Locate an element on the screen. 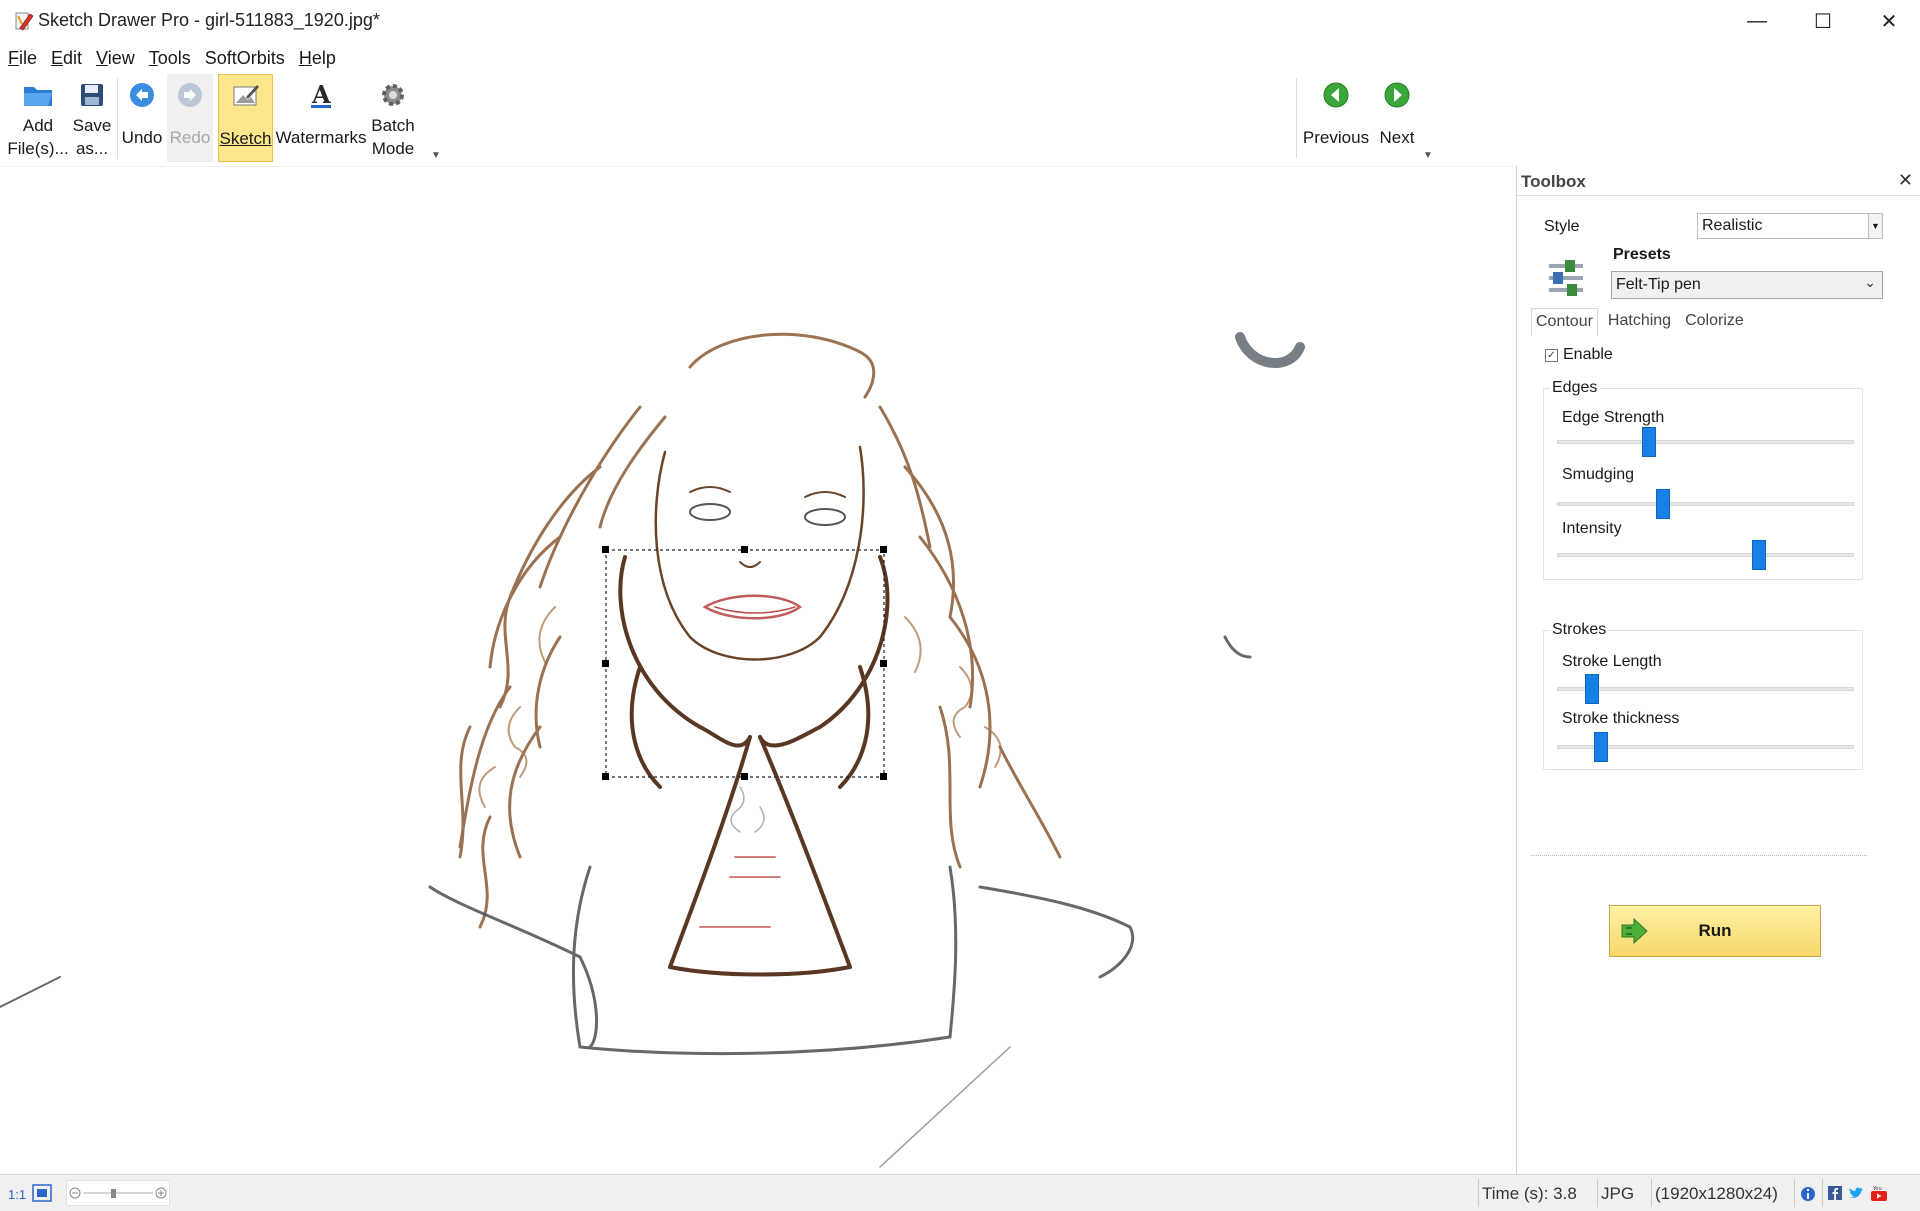 The height and width of the screenshot is (1211, 1920). strokes-group: Strokes Stroke Length Stroke thickness is located at coordinates (1703, 695).